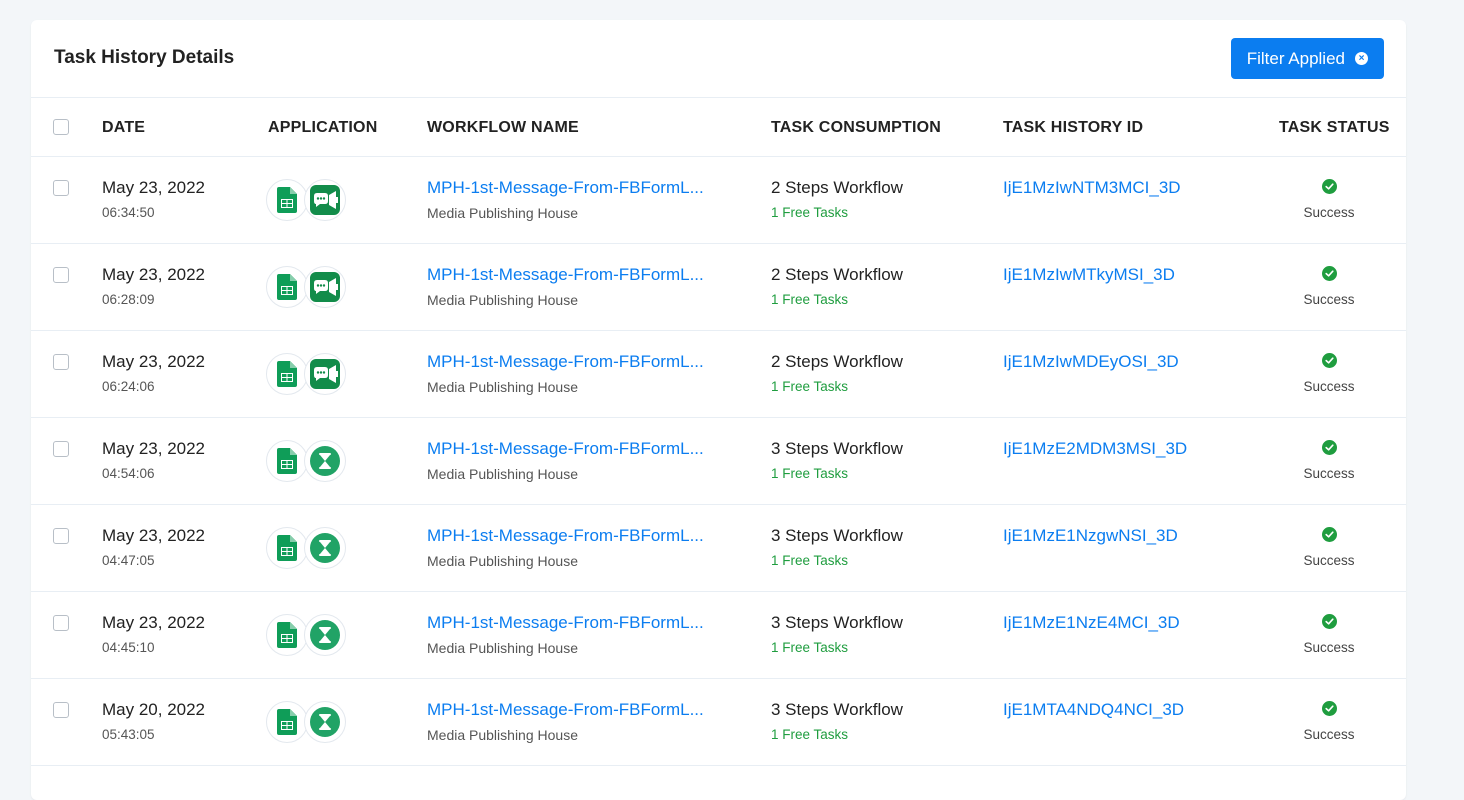 Image resolution: width=1464 pixels, height=800 pixels. Describe the element at coordinates (128, 647) in the screenshot. I see `task-time: 04:45:10` at that location.